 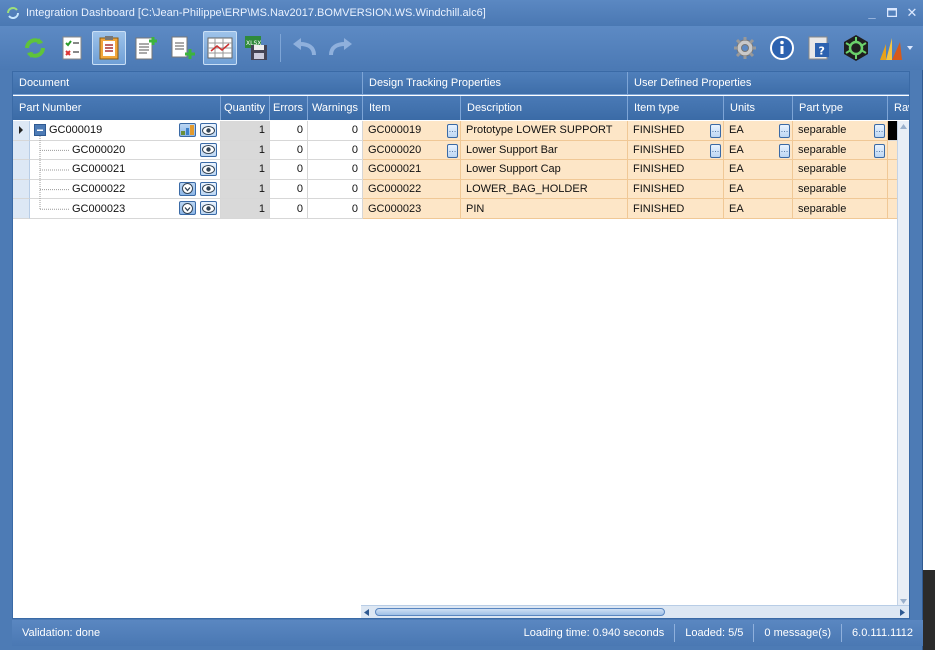 I want to click on grid-view-button, so click(x=220, y=48).